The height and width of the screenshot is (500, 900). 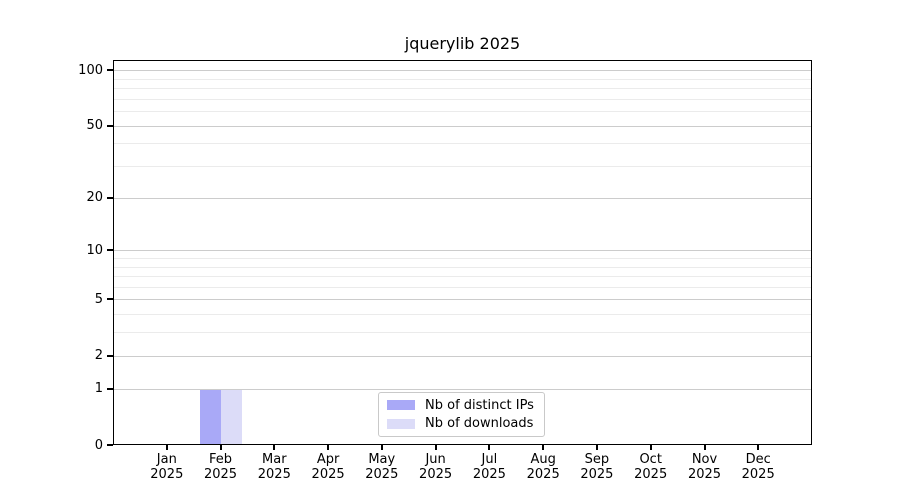 I want to click on legend: Nb of distinct IPs Nb of downloads, so click(x=461, y=414).